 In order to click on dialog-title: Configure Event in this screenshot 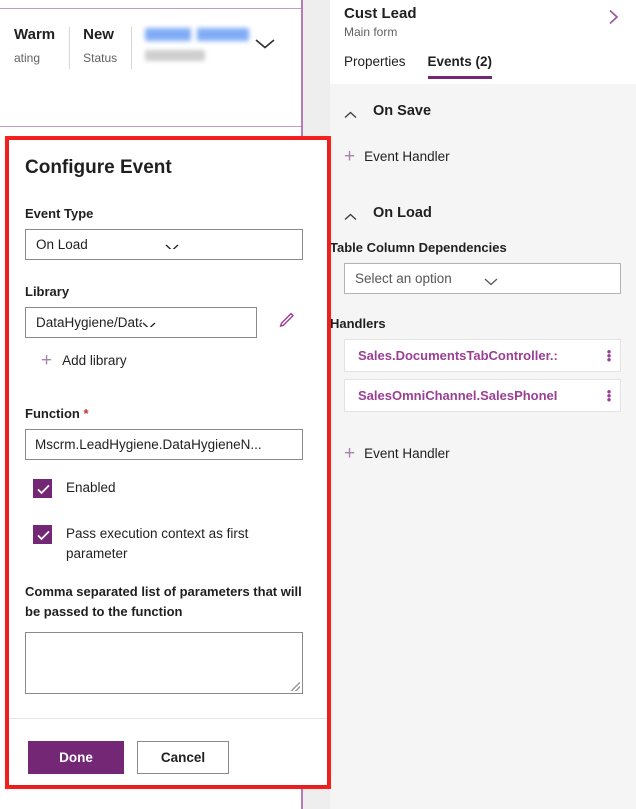, I will do `click(98, 167)`.